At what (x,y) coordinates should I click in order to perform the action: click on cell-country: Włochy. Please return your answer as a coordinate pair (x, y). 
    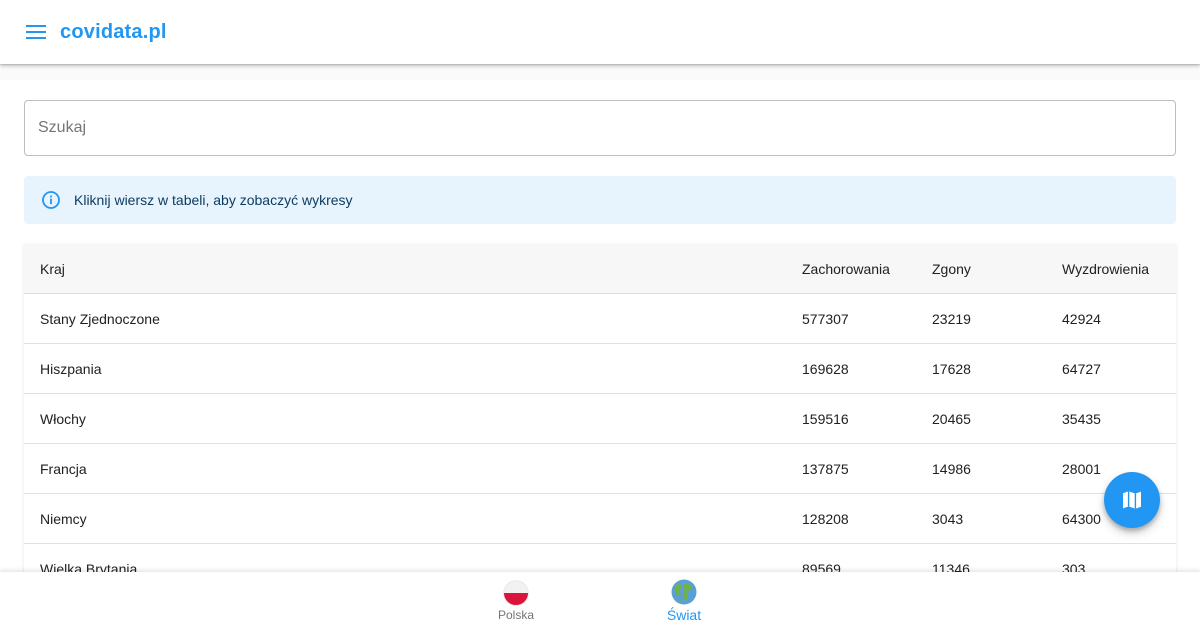
    Looking at the image, I should click on (413, 418).